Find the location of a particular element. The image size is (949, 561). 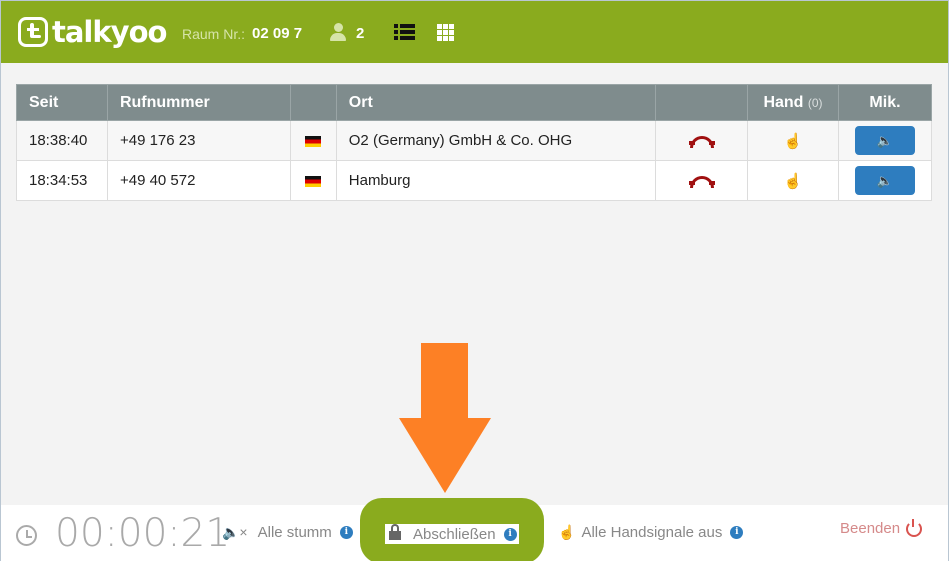

mute-info-icon: i is located at coordinates (346, 532).